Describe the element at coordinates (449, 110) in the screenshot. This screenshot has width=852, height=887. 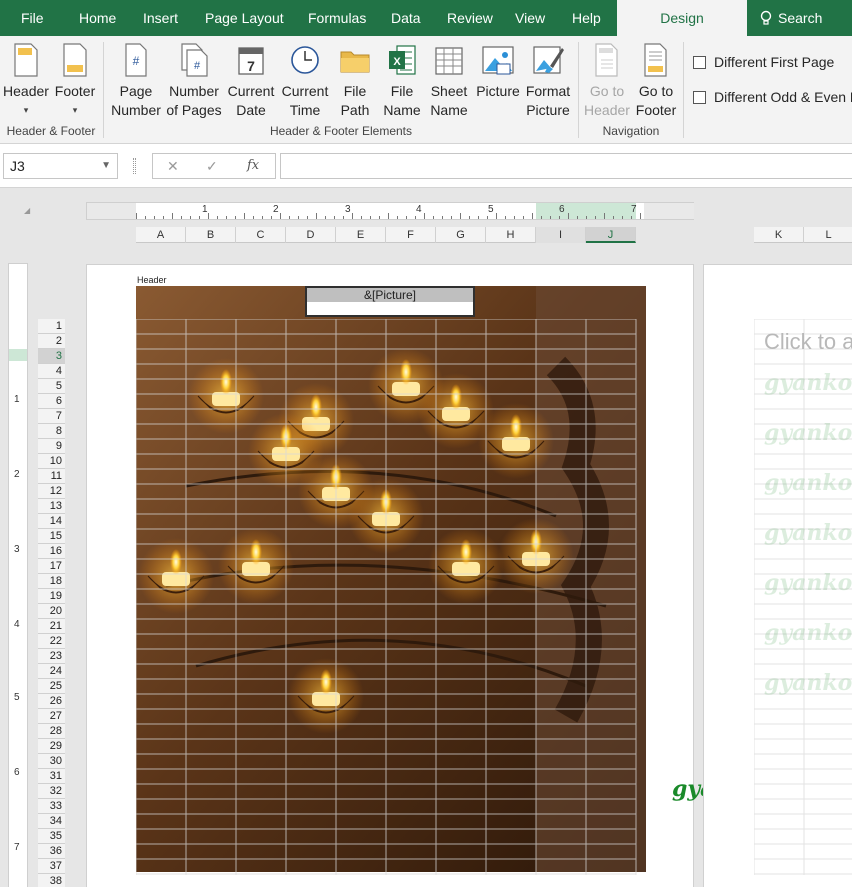
I see `sheet-name-label-2: Name` at that location.